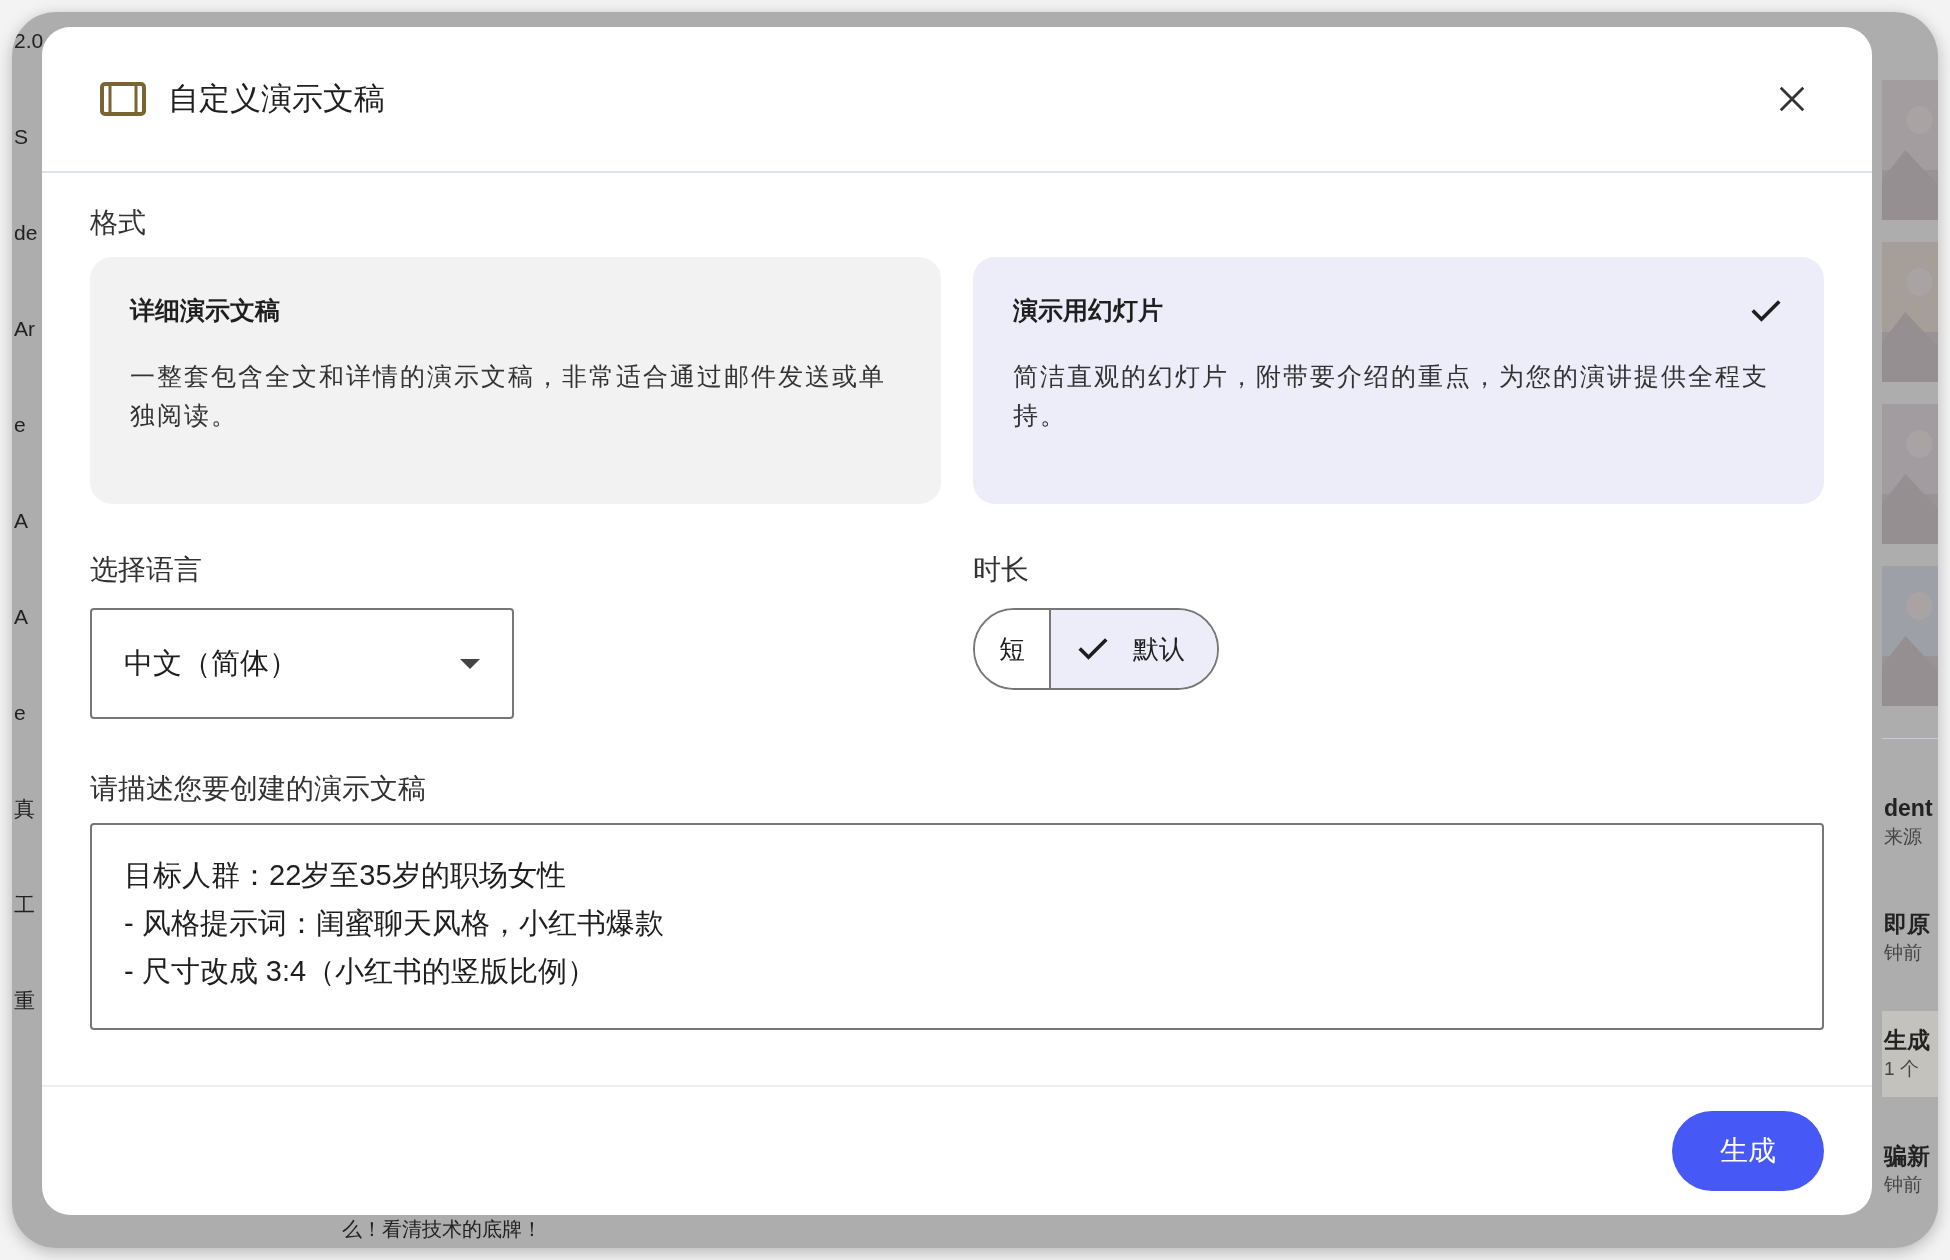  What do you see at coordinates (470, 663) in the screenshot?
I see `dropdown-caret-icon` at bounding box center [470, 663].